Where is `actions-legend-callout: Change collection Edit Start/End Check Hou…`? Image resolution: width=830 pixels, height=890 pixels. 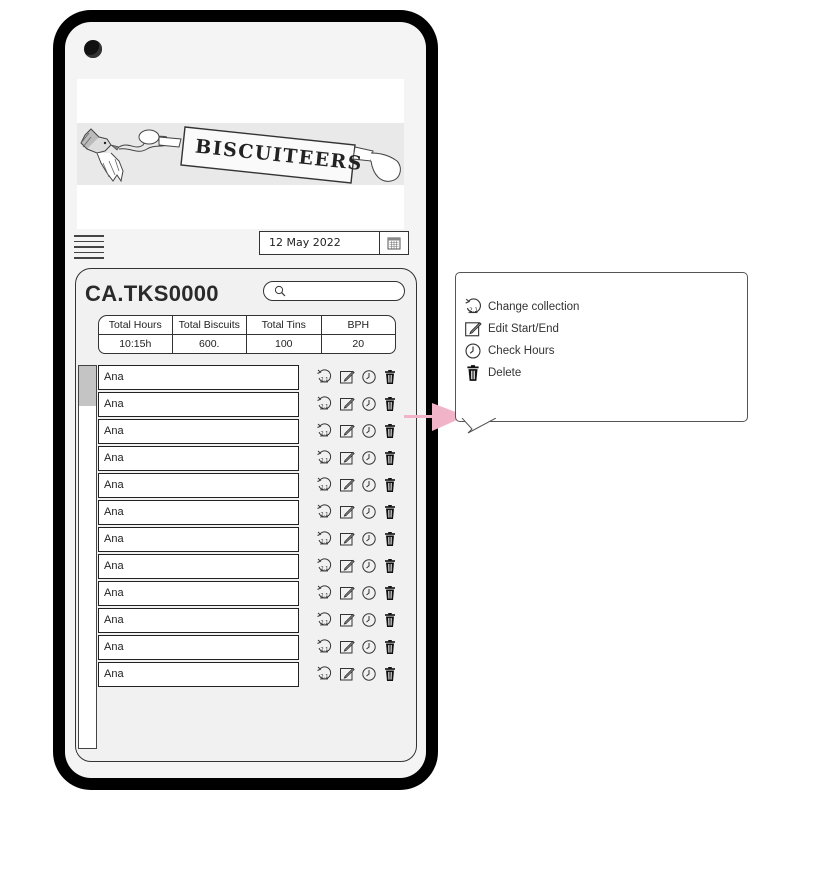 actions-legend-callout: Change collection Edit Start/End Check Hou… is located at coordinates (601, 353).